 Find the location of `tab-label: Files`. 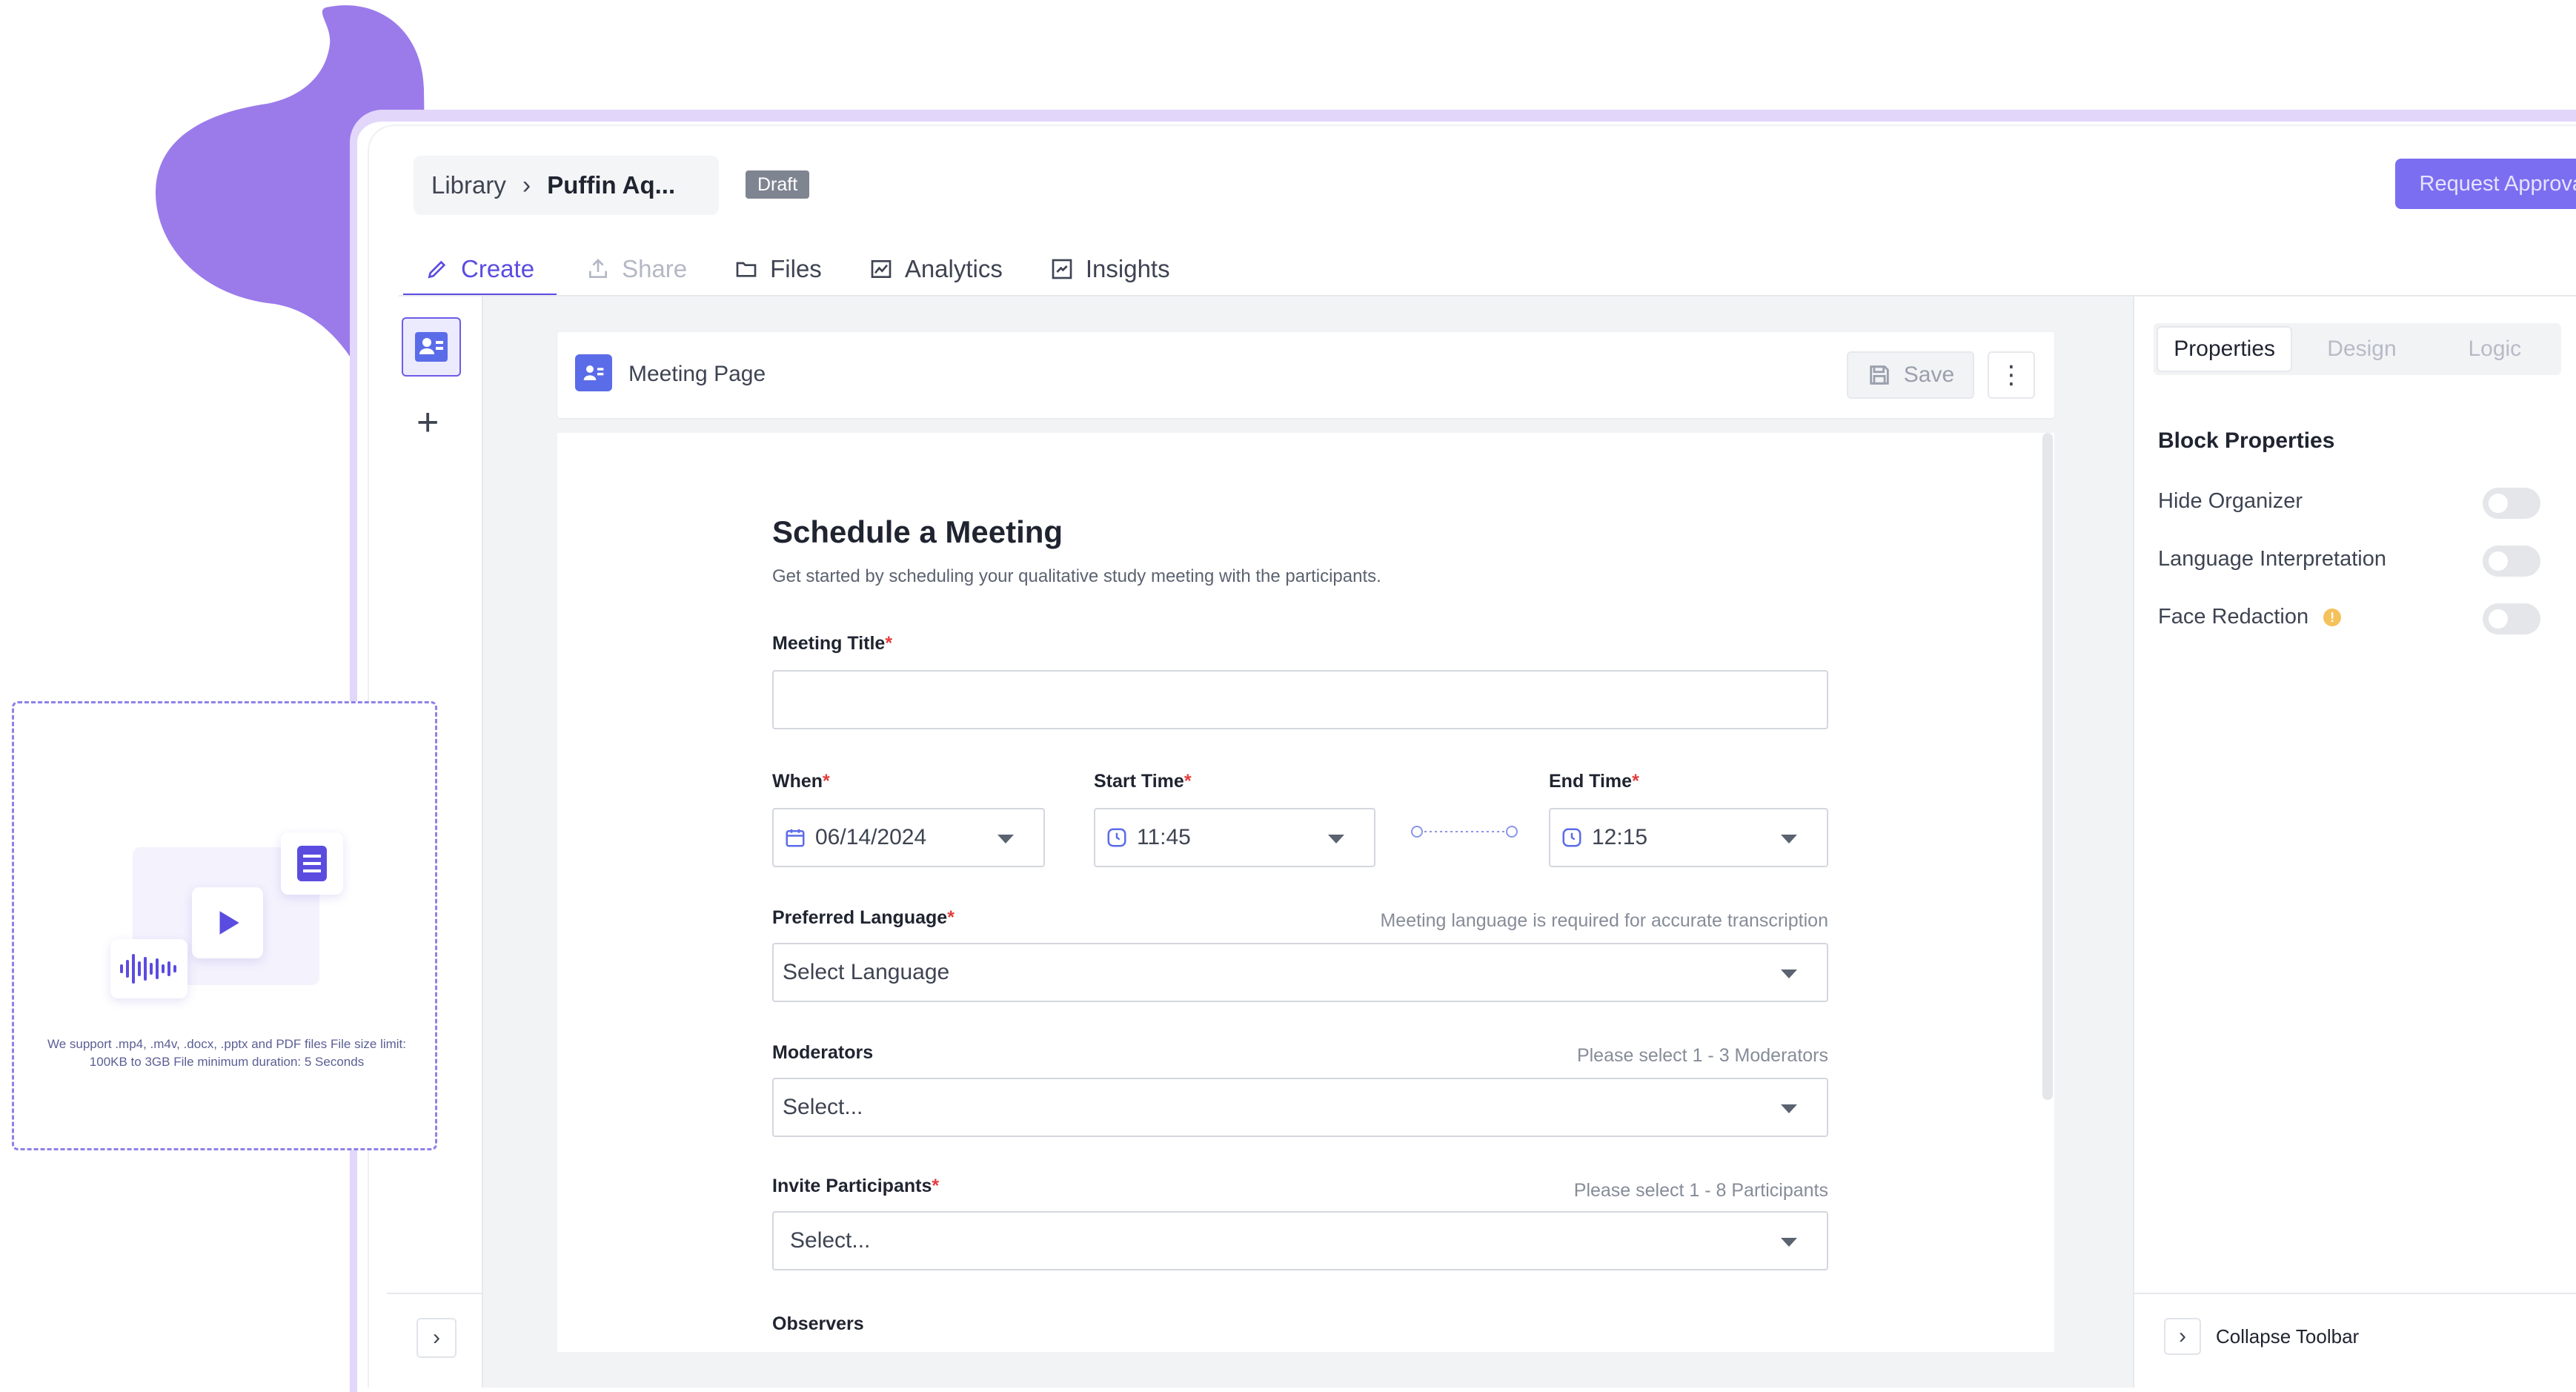

tab-label: Files is located at coordinates (796, 268).